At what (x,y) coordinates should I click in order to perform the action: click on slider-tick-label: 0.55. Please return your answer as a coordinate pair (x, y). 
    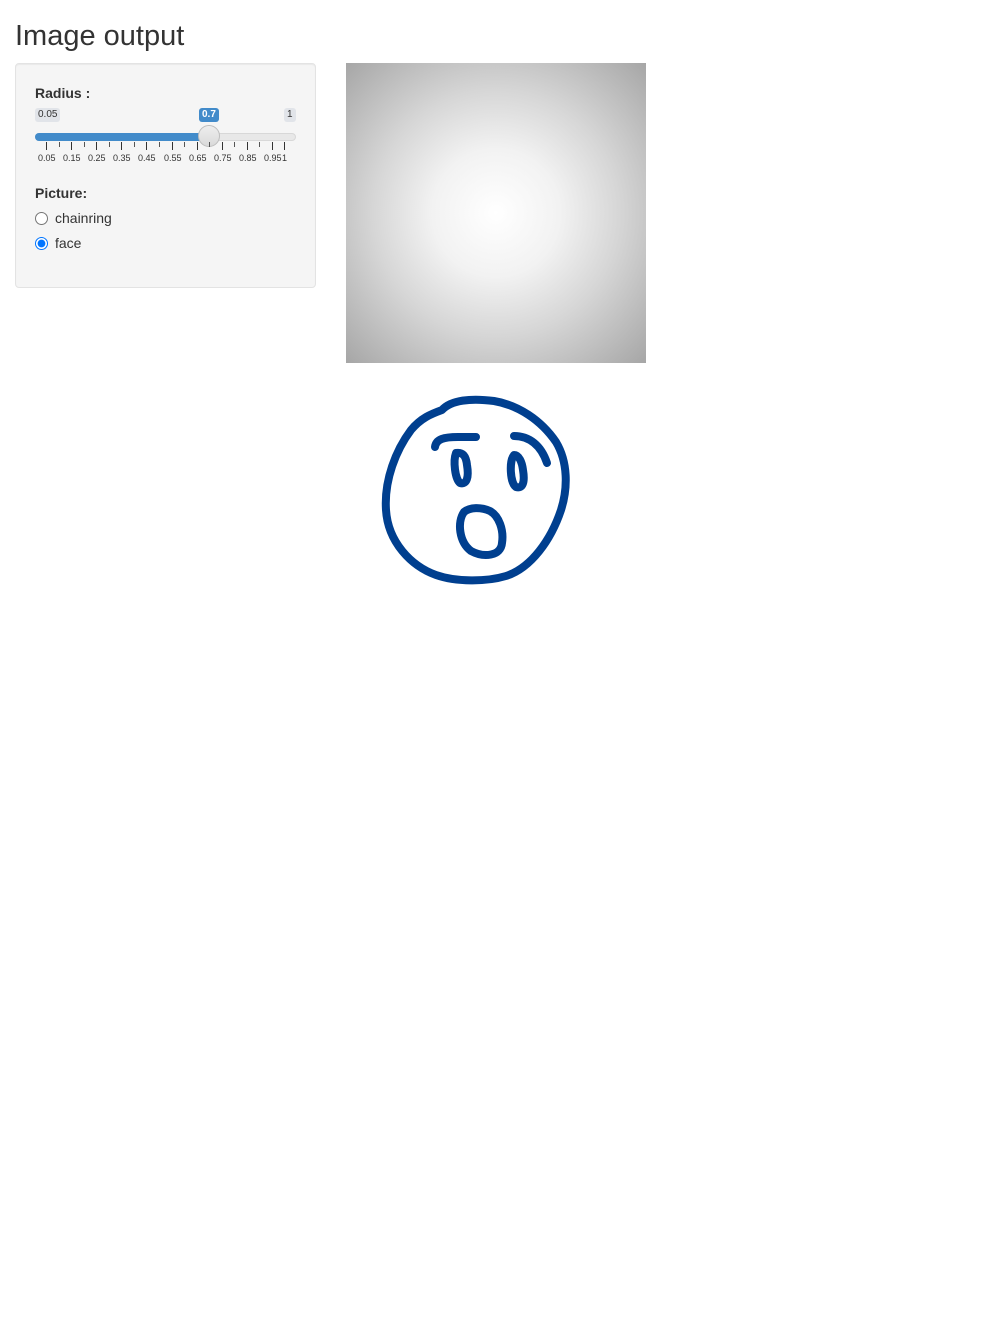
    Looking at the image, I should click on (173, 158).